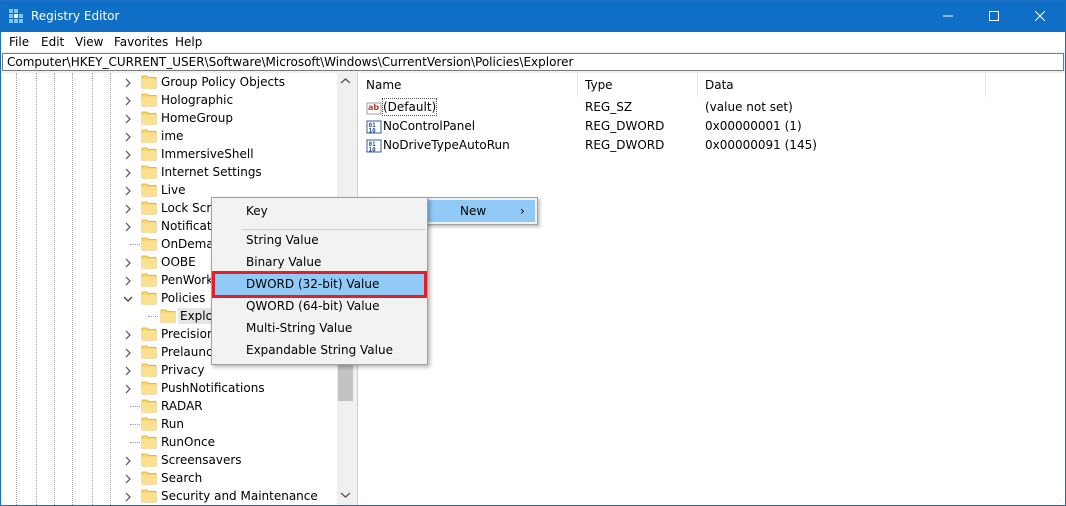  I want to click on title-bar: Registry Editor, so click(533, 16).